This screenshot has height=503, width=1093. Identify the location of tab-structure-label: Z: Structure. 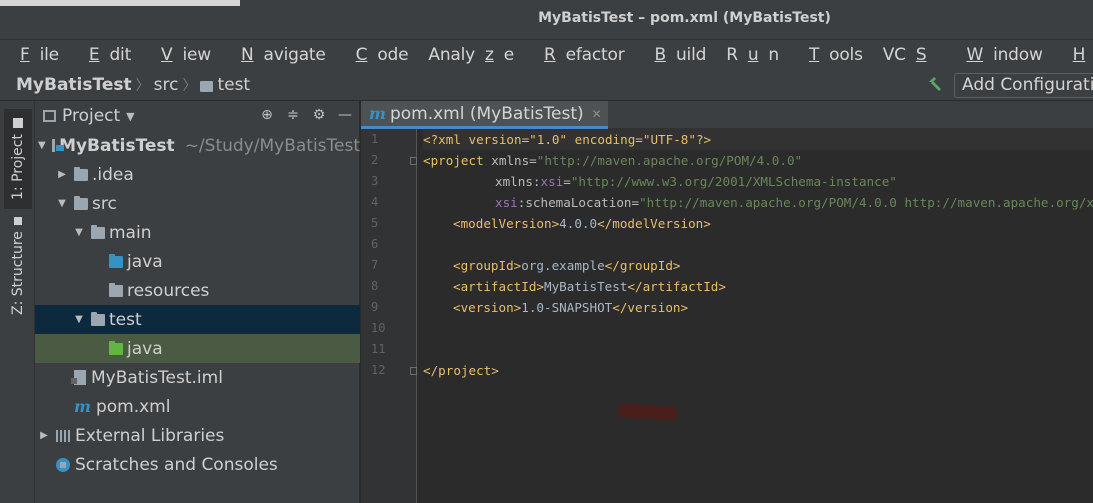
(18, 273).